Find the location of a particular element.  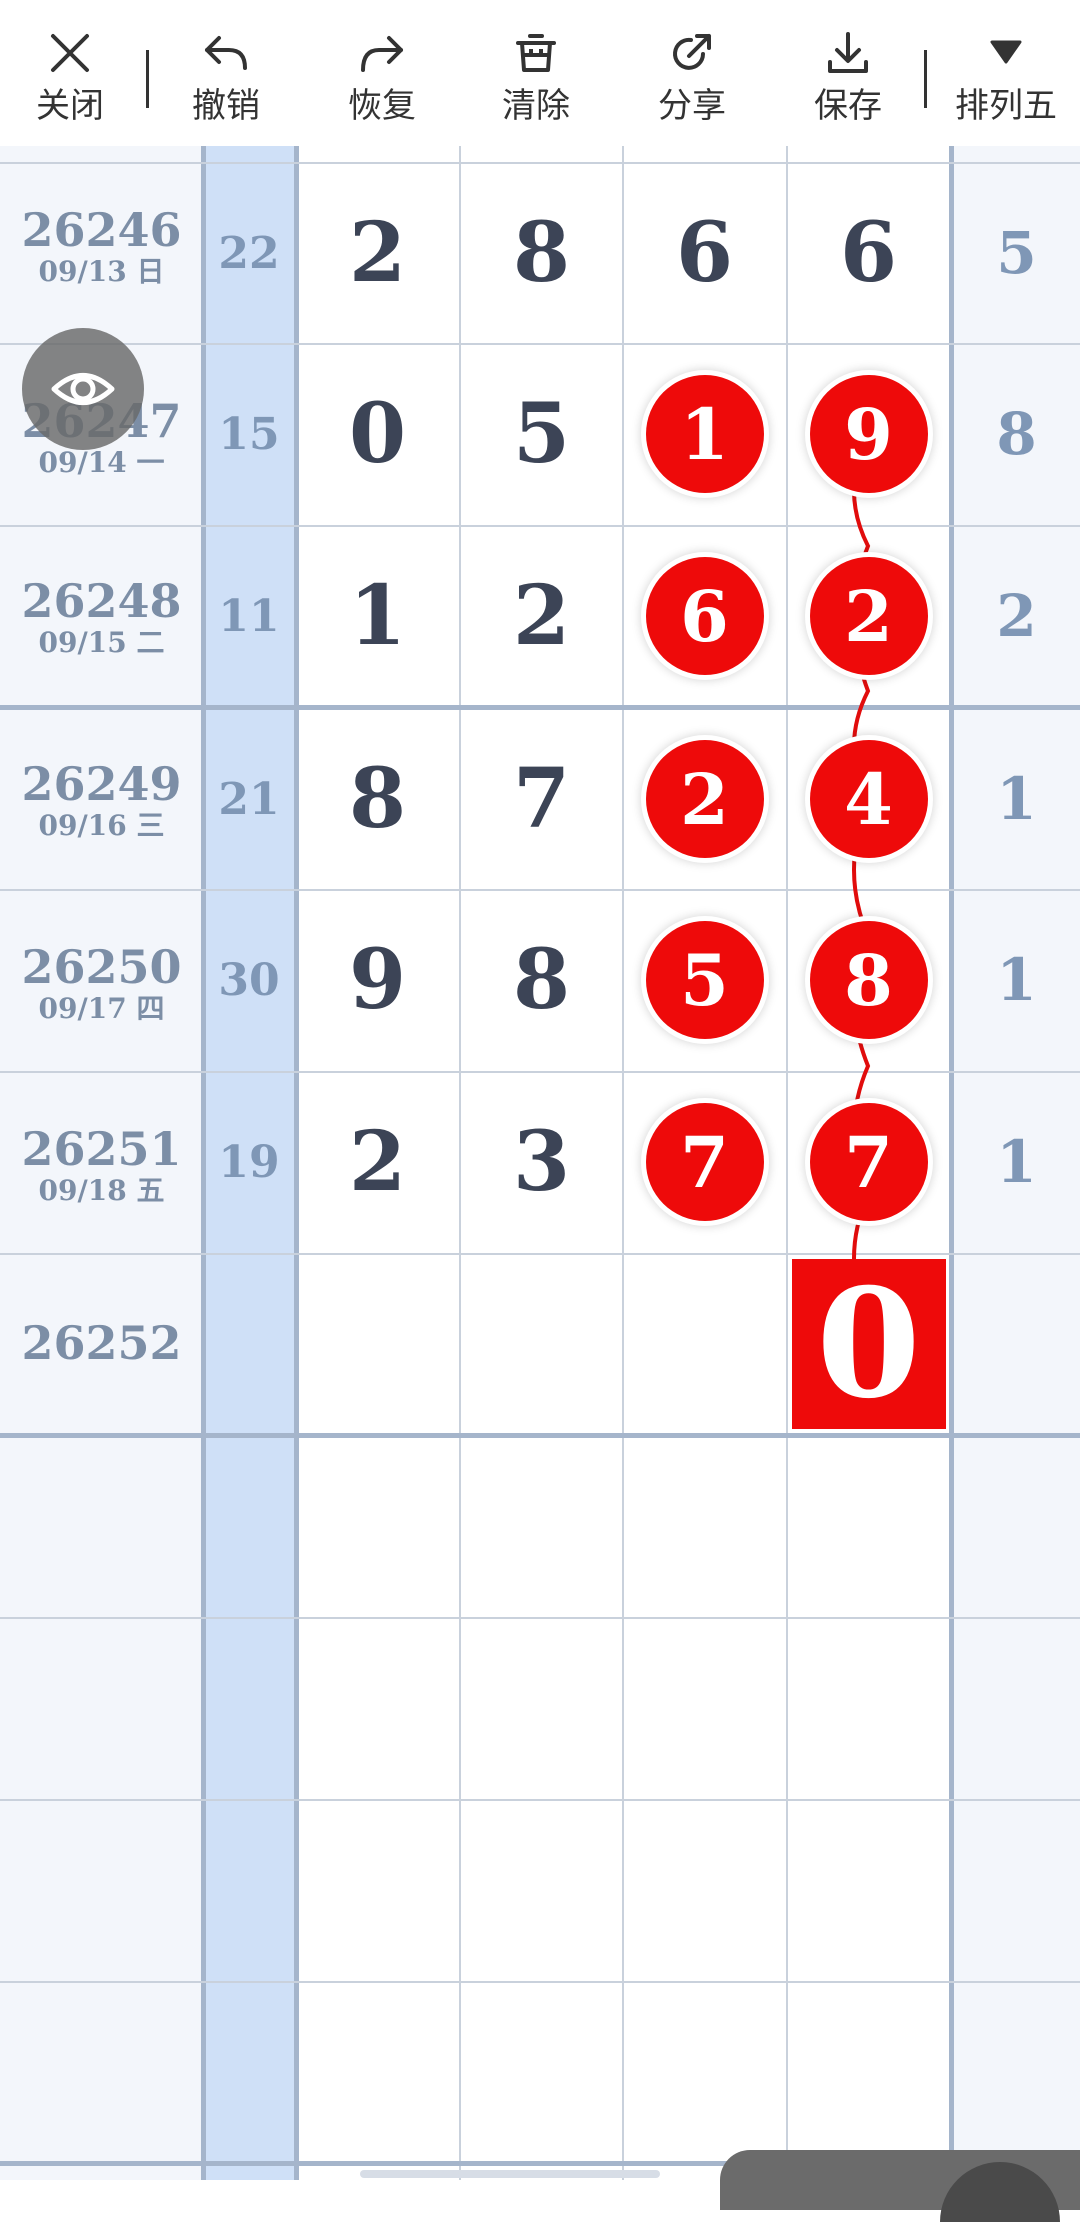

marked-ball: 8 is located at coordinates (868, 980).